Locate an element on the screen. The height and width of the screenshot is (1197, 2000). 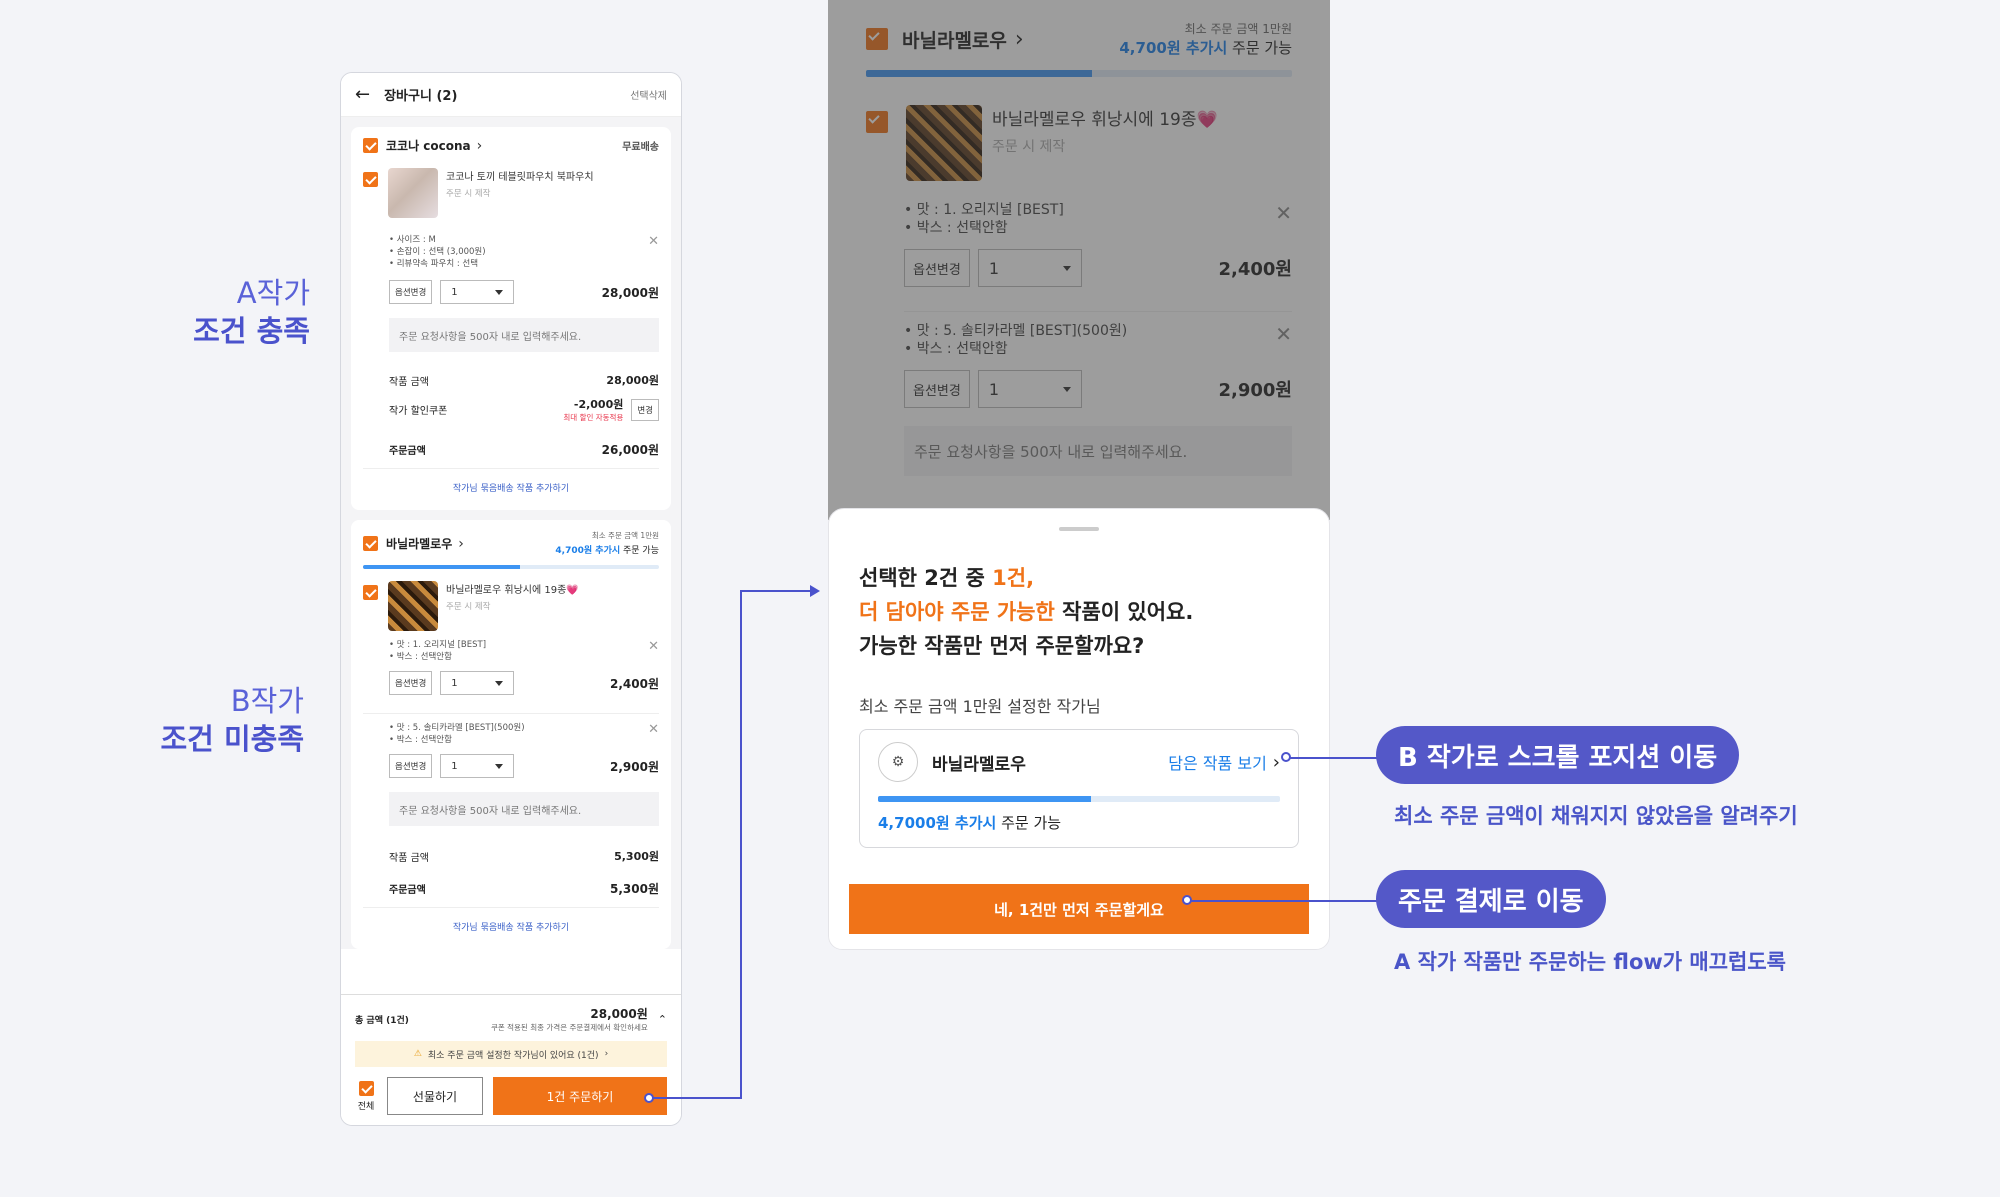
box-add-amount: 4,7000원 추가시 is located at coordinates (937, 823).